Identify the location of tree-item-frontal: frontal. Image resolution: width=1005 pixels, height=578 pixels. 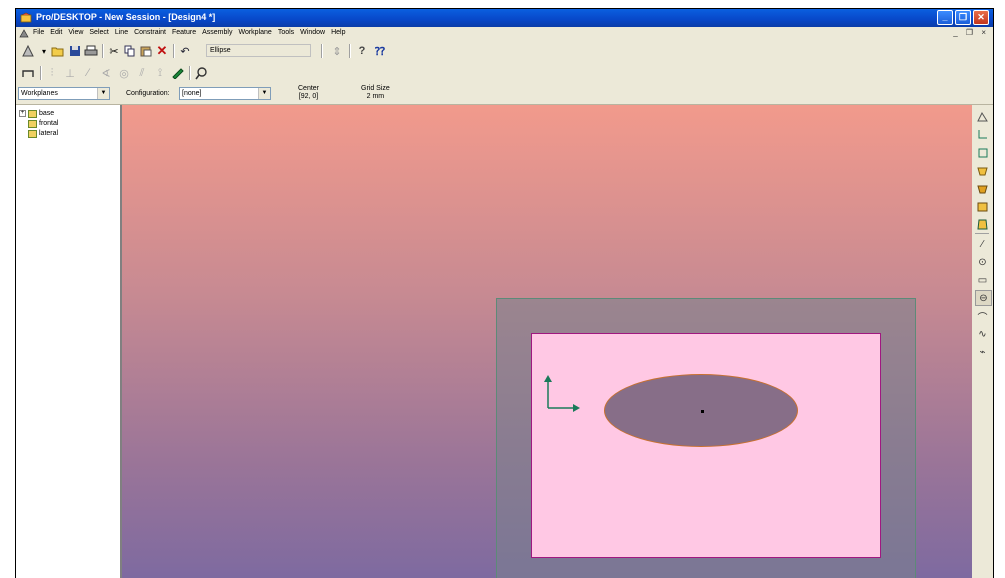
(43, 123).